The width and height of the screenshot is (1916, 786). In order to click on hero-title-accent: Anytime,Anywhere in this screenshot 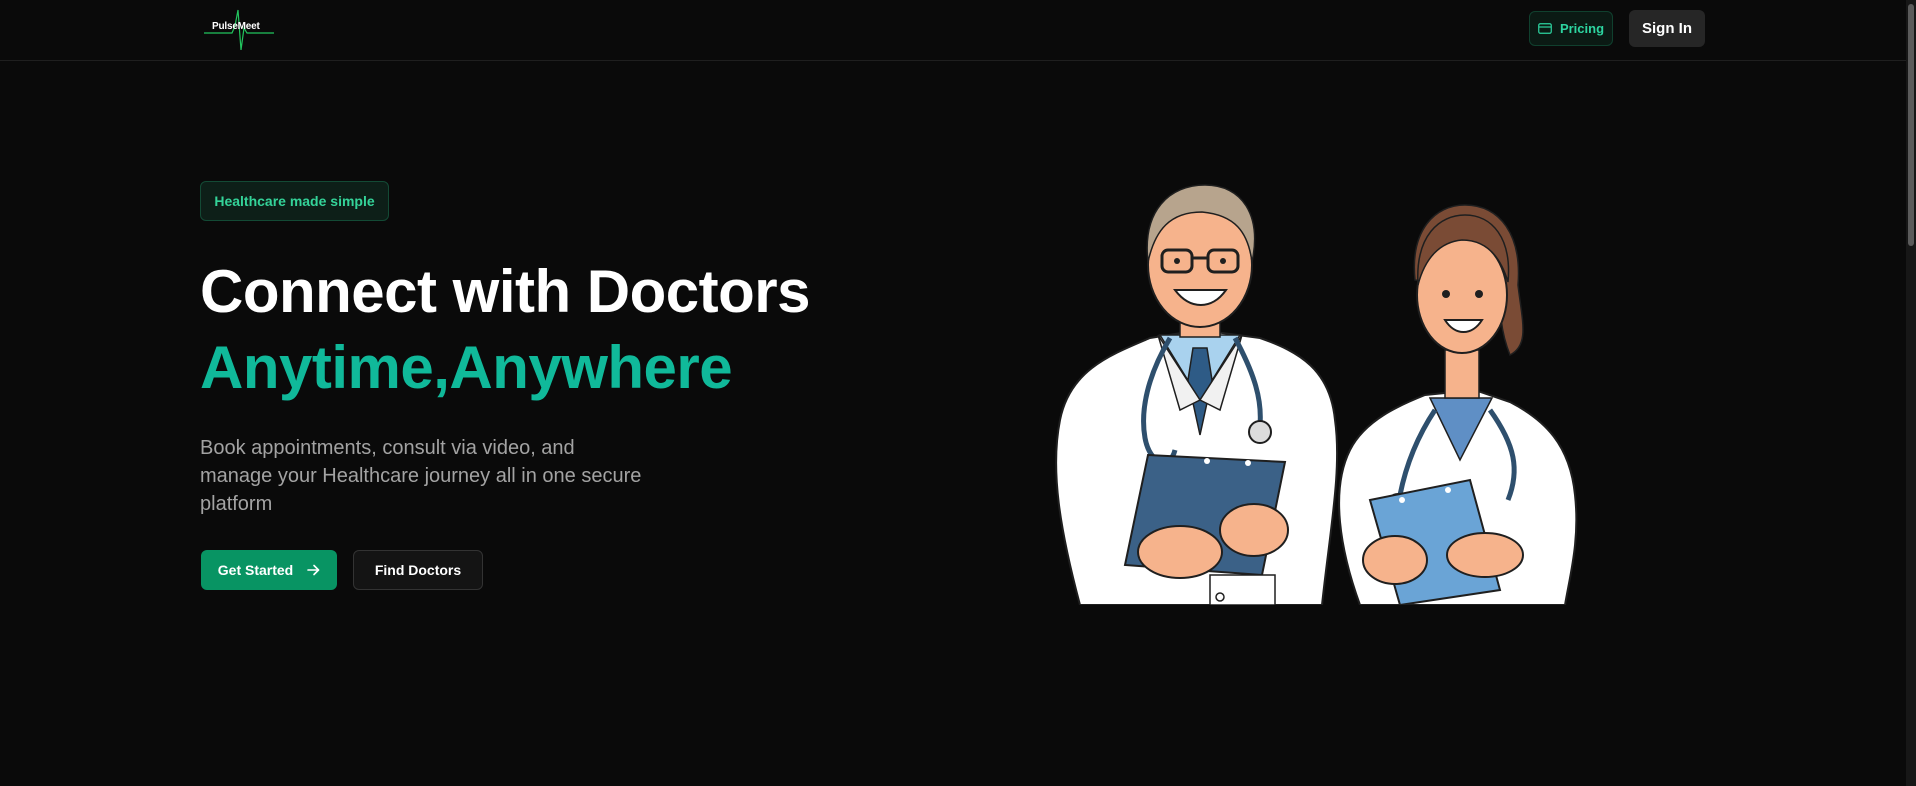, I will do `click(466, 367)`.